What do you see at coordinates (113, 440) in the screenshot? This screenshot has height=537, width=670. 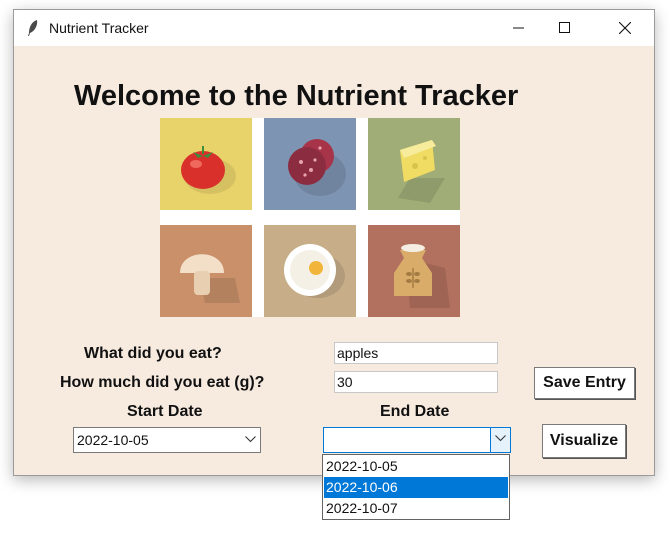 I see `start-date-value: 2022-10-05` at bounding box center [113, 440].